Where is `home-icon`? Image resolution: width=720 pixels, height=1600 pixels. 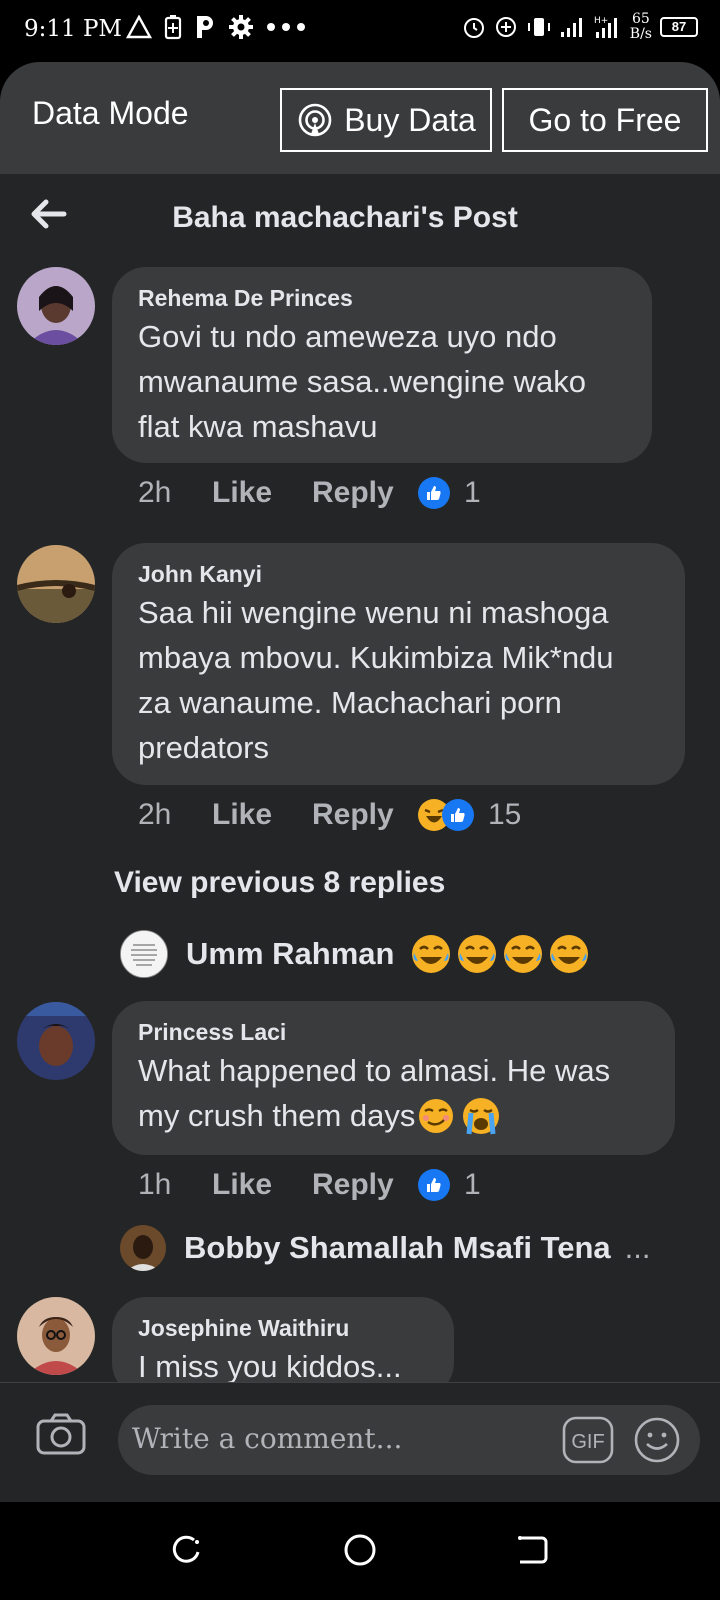
home-icon is located at coordinates (360, 1550).